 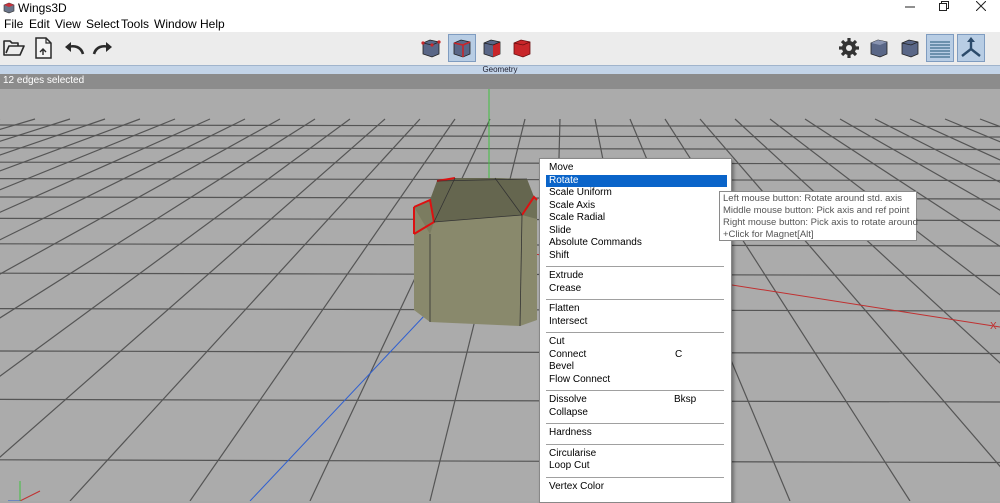 What do you see at coordinates (636, 168) in the screenshot?
I see `menu-item-move: Move` at bounding box center [636, 168].